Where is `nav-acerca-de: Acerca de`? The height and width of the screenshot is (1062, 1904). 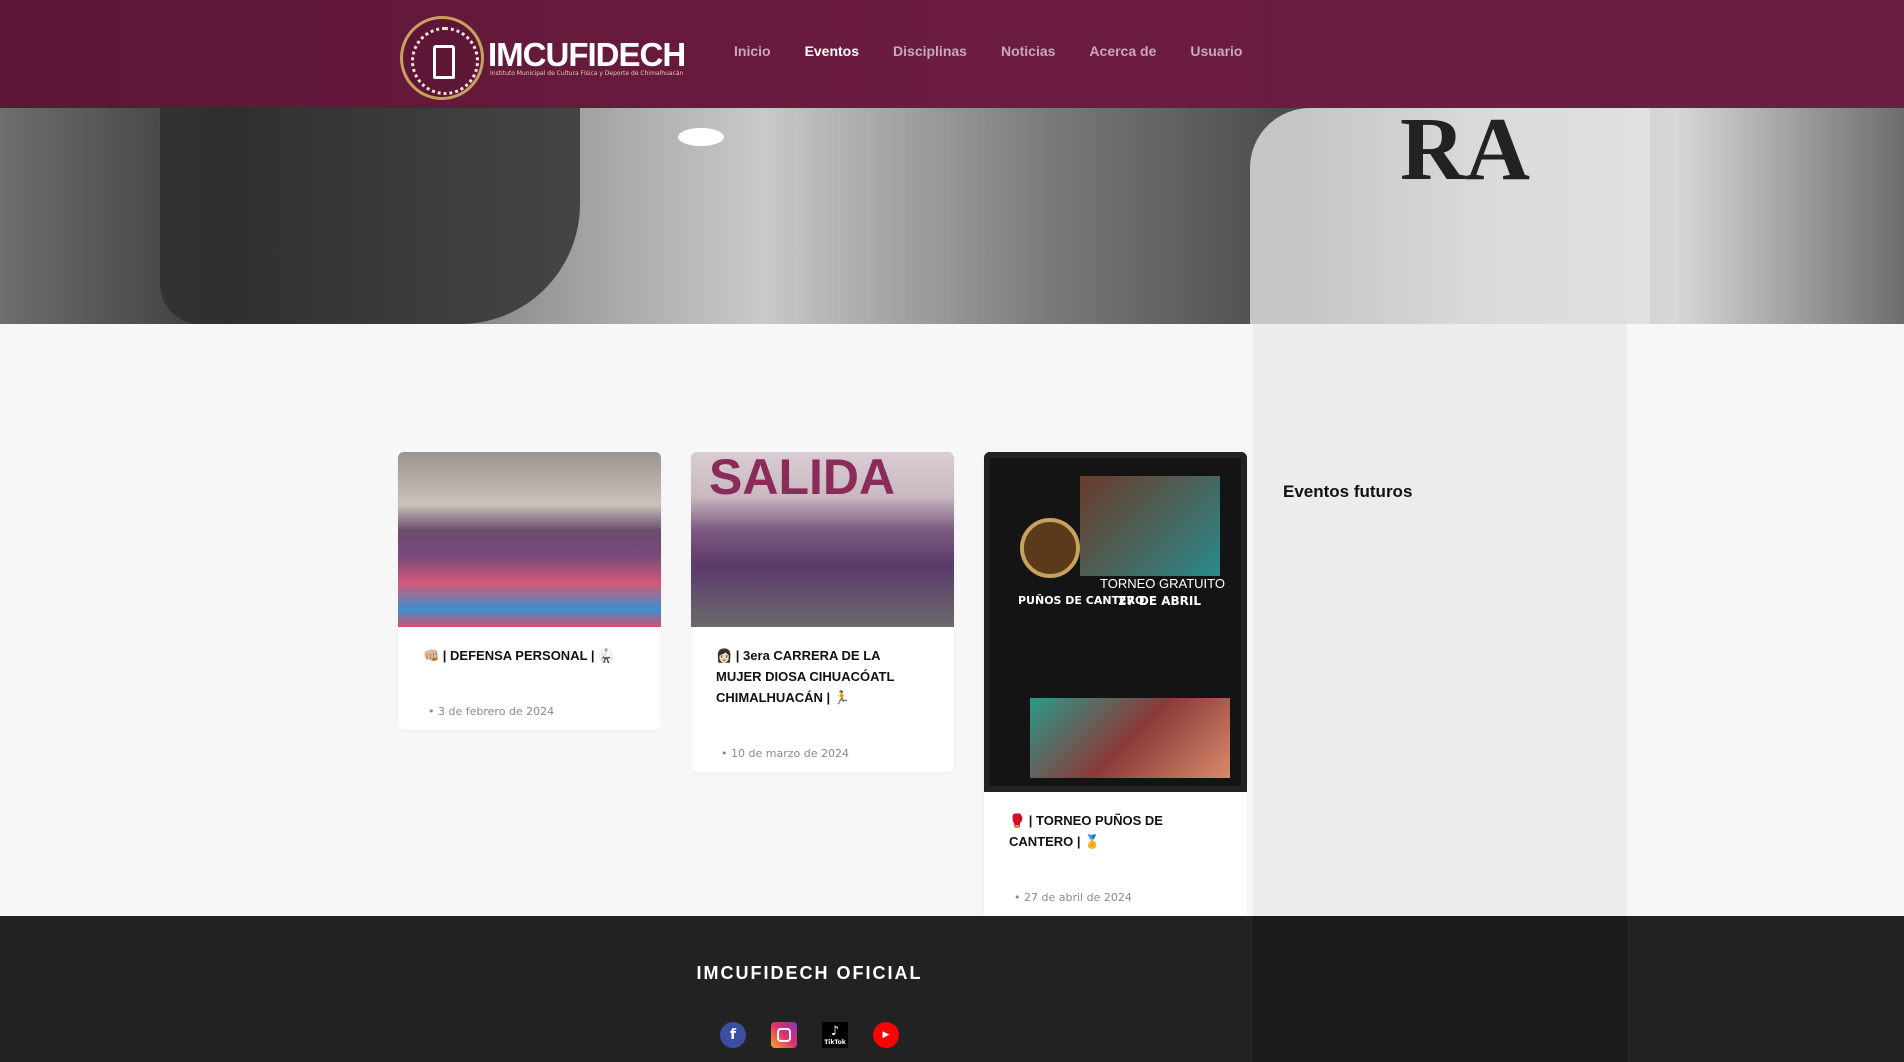
nav-acerca-de: Acerca de is located at coordinates (1122, 51).